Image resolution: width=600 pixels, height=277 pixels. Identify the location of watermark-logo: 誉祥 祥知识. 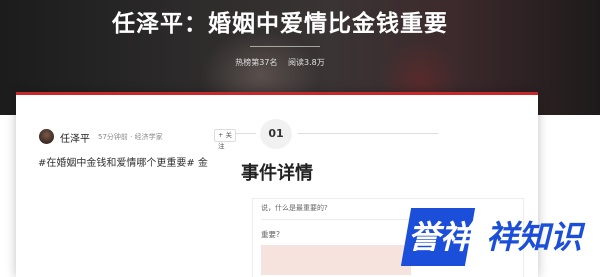
(500, 238).